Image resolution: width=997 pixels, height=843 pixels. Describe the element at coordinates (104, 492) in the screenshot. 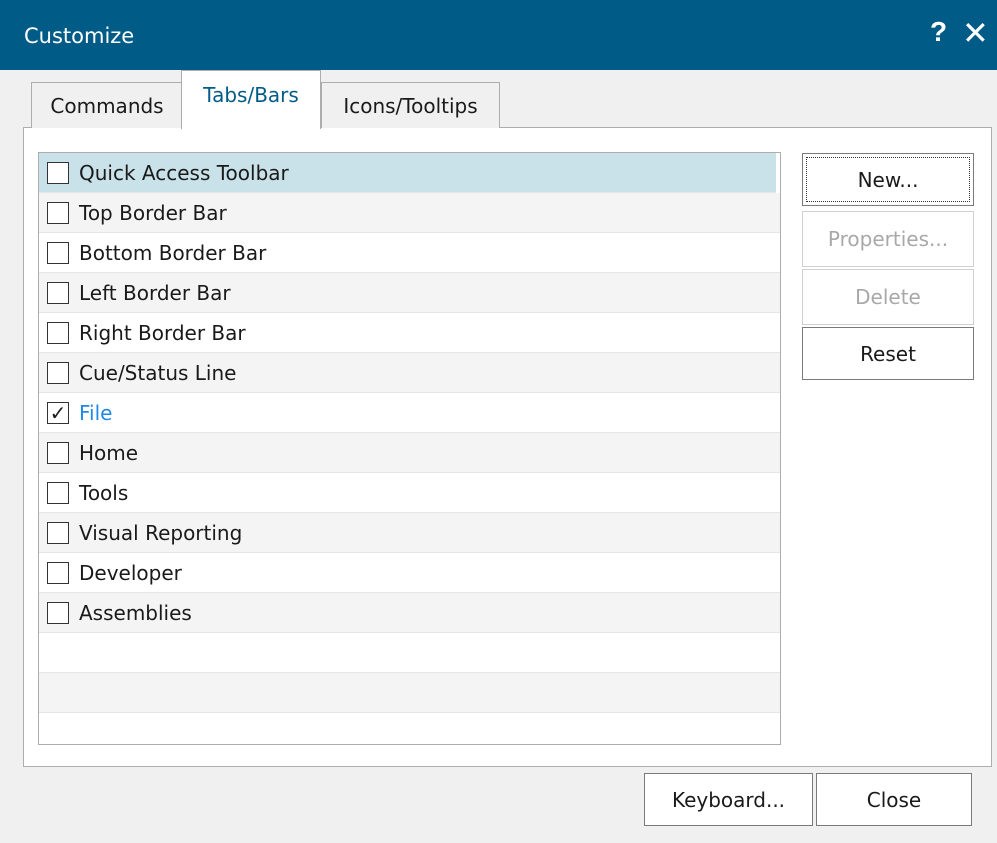

I see `list-item-label: Tools` at that location.